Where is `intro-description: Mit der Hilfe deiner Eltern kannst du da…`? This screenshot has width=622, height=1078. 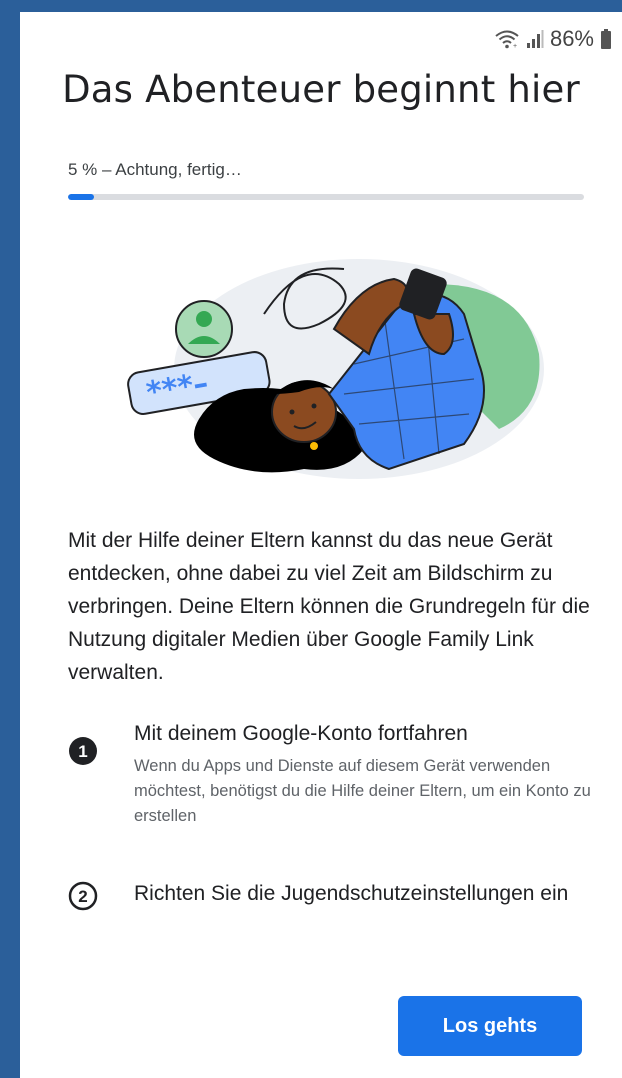 intro-description: Mit der Hilfe deiner Eltern kannst du da… is located at coordinates (329, 606).